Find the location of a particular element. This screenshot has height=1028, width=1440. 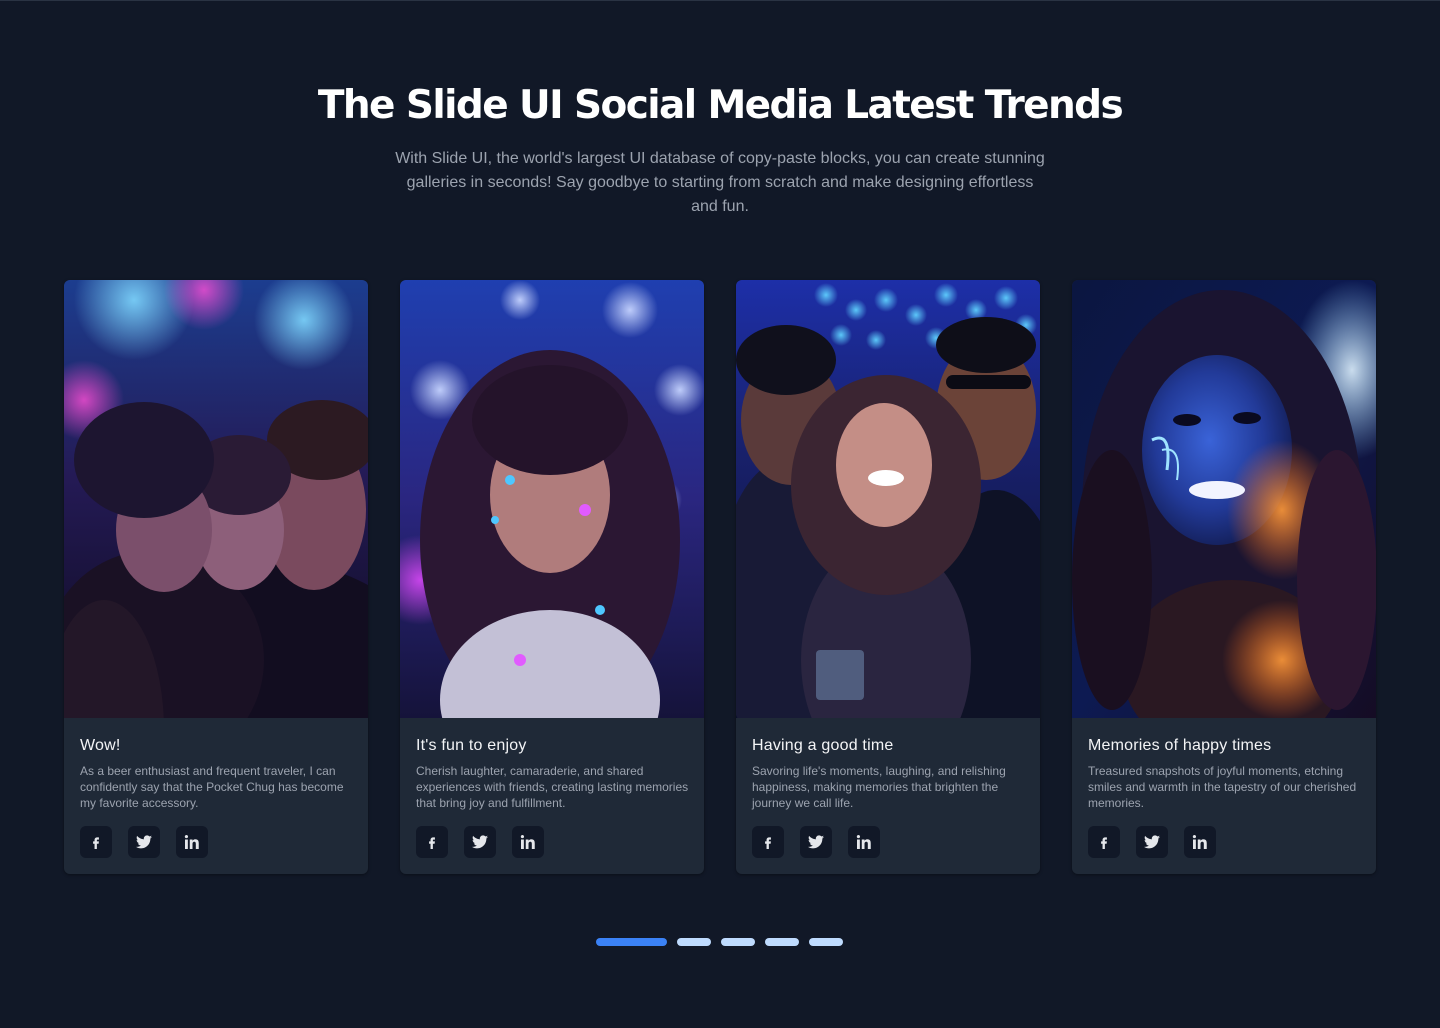

card-title: Wow! is located at coordinates (100, 745).